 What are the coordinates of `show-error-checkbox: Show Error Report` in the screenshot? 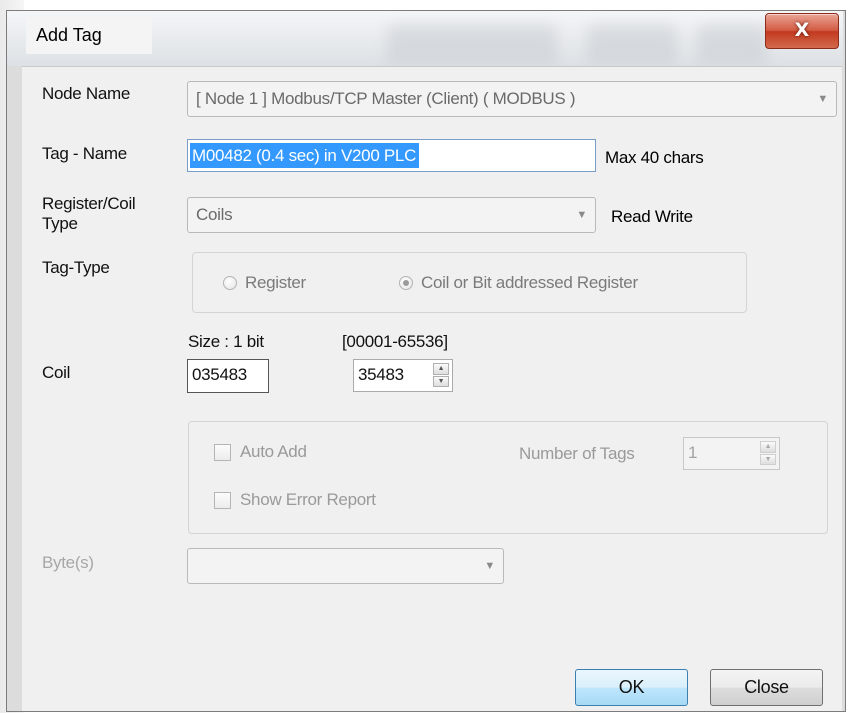 It's located at (295, 500).